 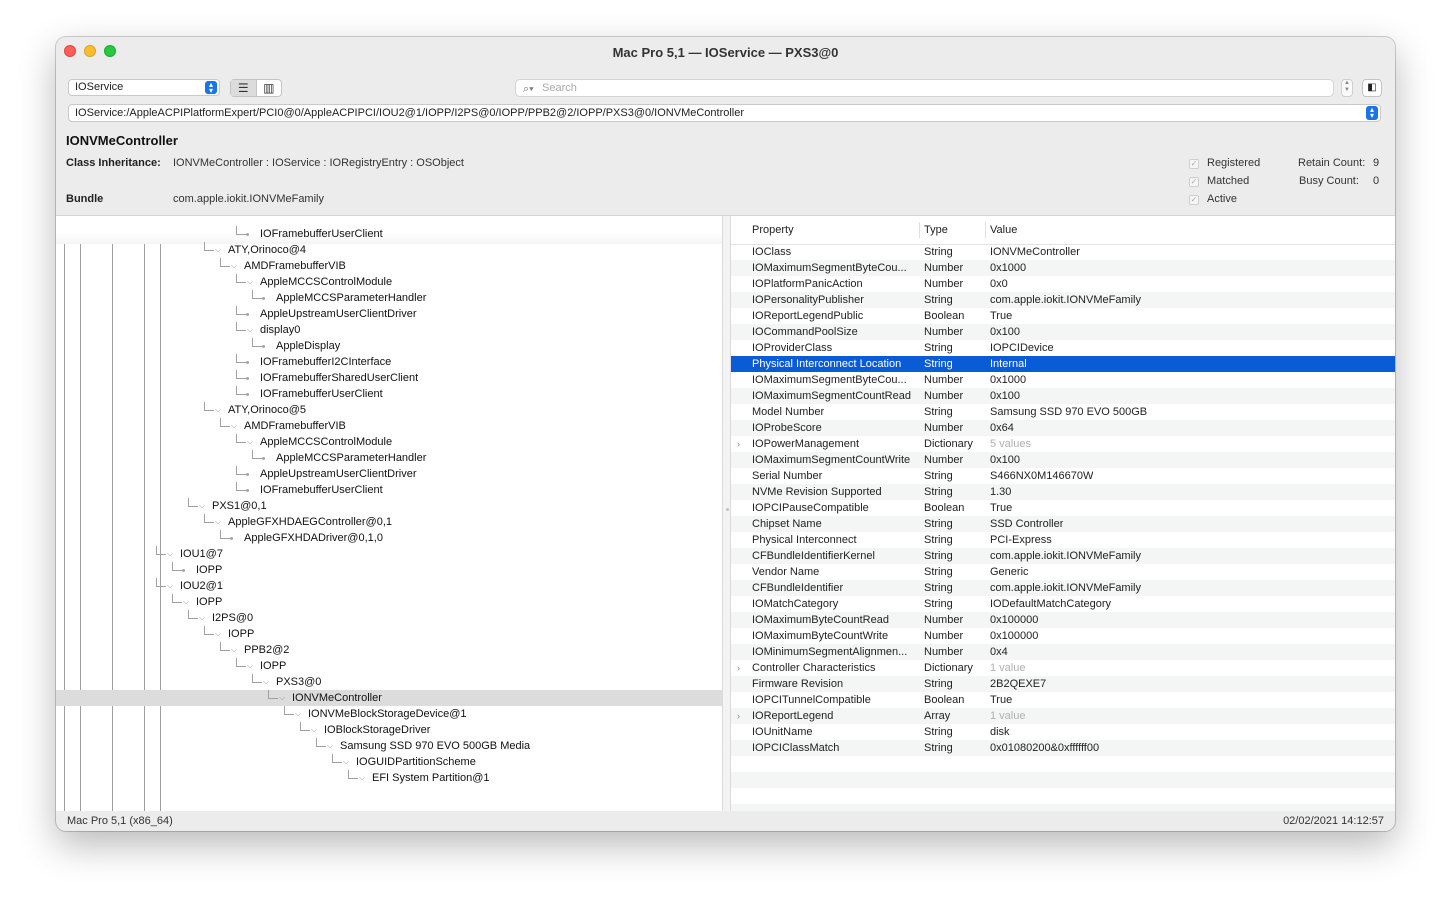 I want to click on tree-row: ⌵ Samsung SSD 970 EVO 500GB Media, so click(x=389, y=746).